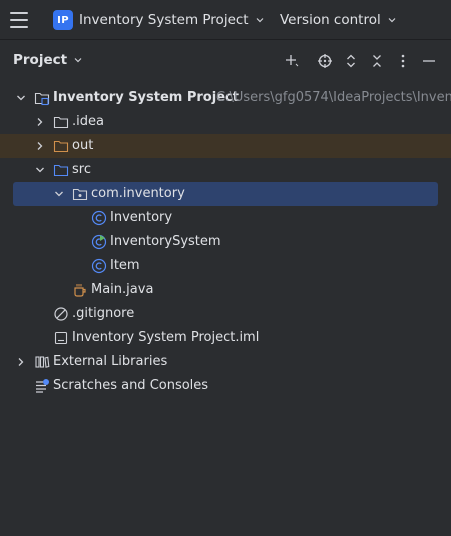 This screenshot has height=536, width=451. Describe the element at coordinates (42, 362) in the screenshot. I see `library-icon` at that location.